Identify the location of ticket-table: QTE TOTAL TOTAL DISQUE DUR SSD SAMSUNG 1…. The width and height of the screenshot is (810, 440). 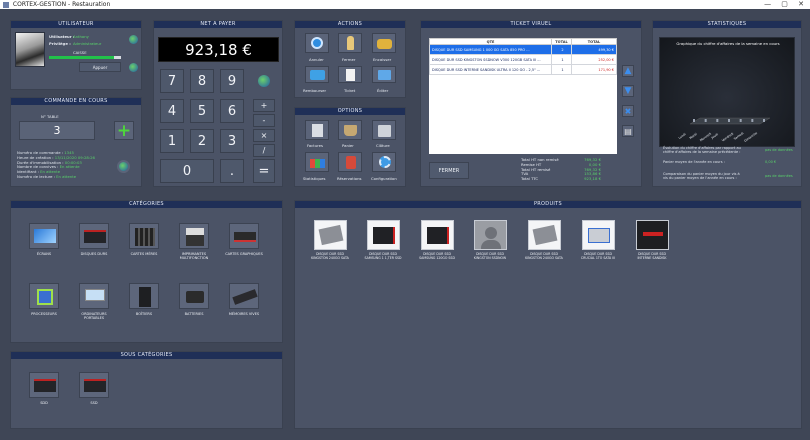
(523, 56).